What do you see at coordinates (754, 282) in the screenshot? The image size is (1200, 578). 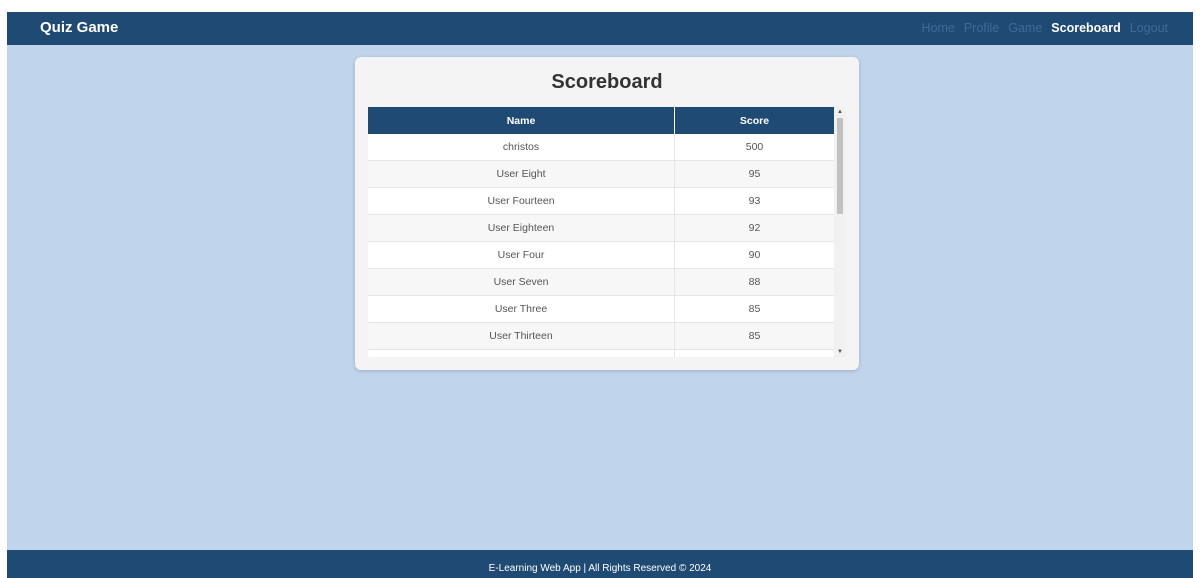 I see `player-score-cell: 88` at bounding box center [754, 282].